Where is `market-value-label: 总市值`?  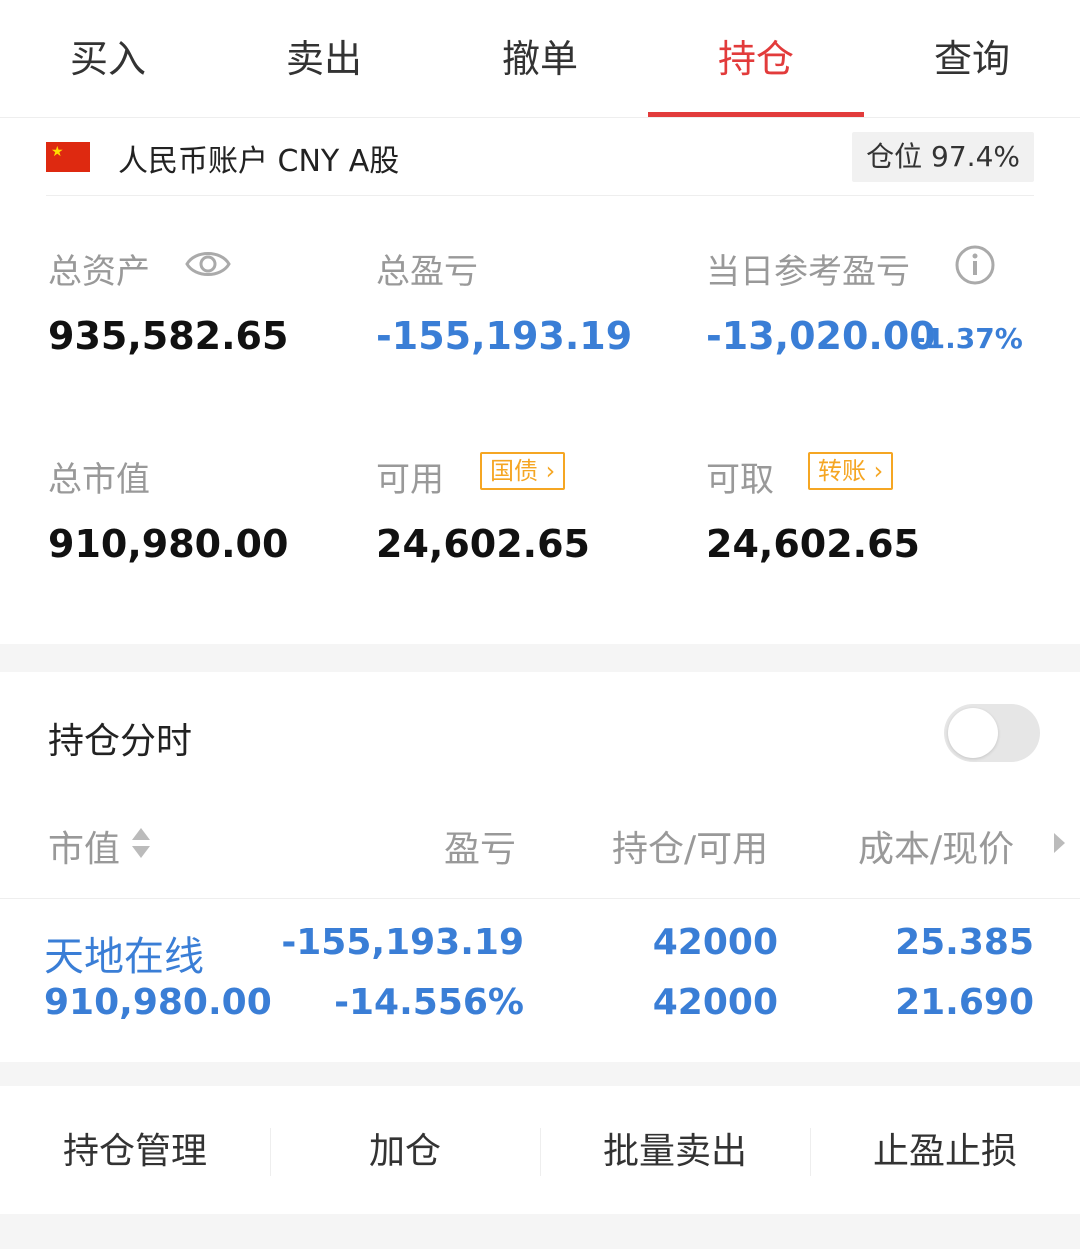 market-value-label: 总市值 is located at coordinates (99, 480).